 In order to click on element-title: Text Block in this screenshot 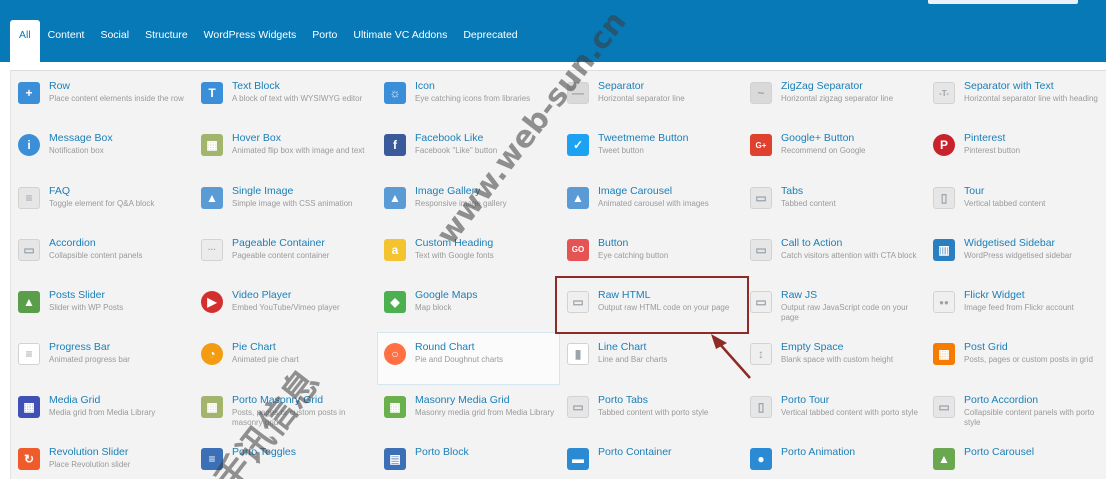, I will do `click(256, 86)`.